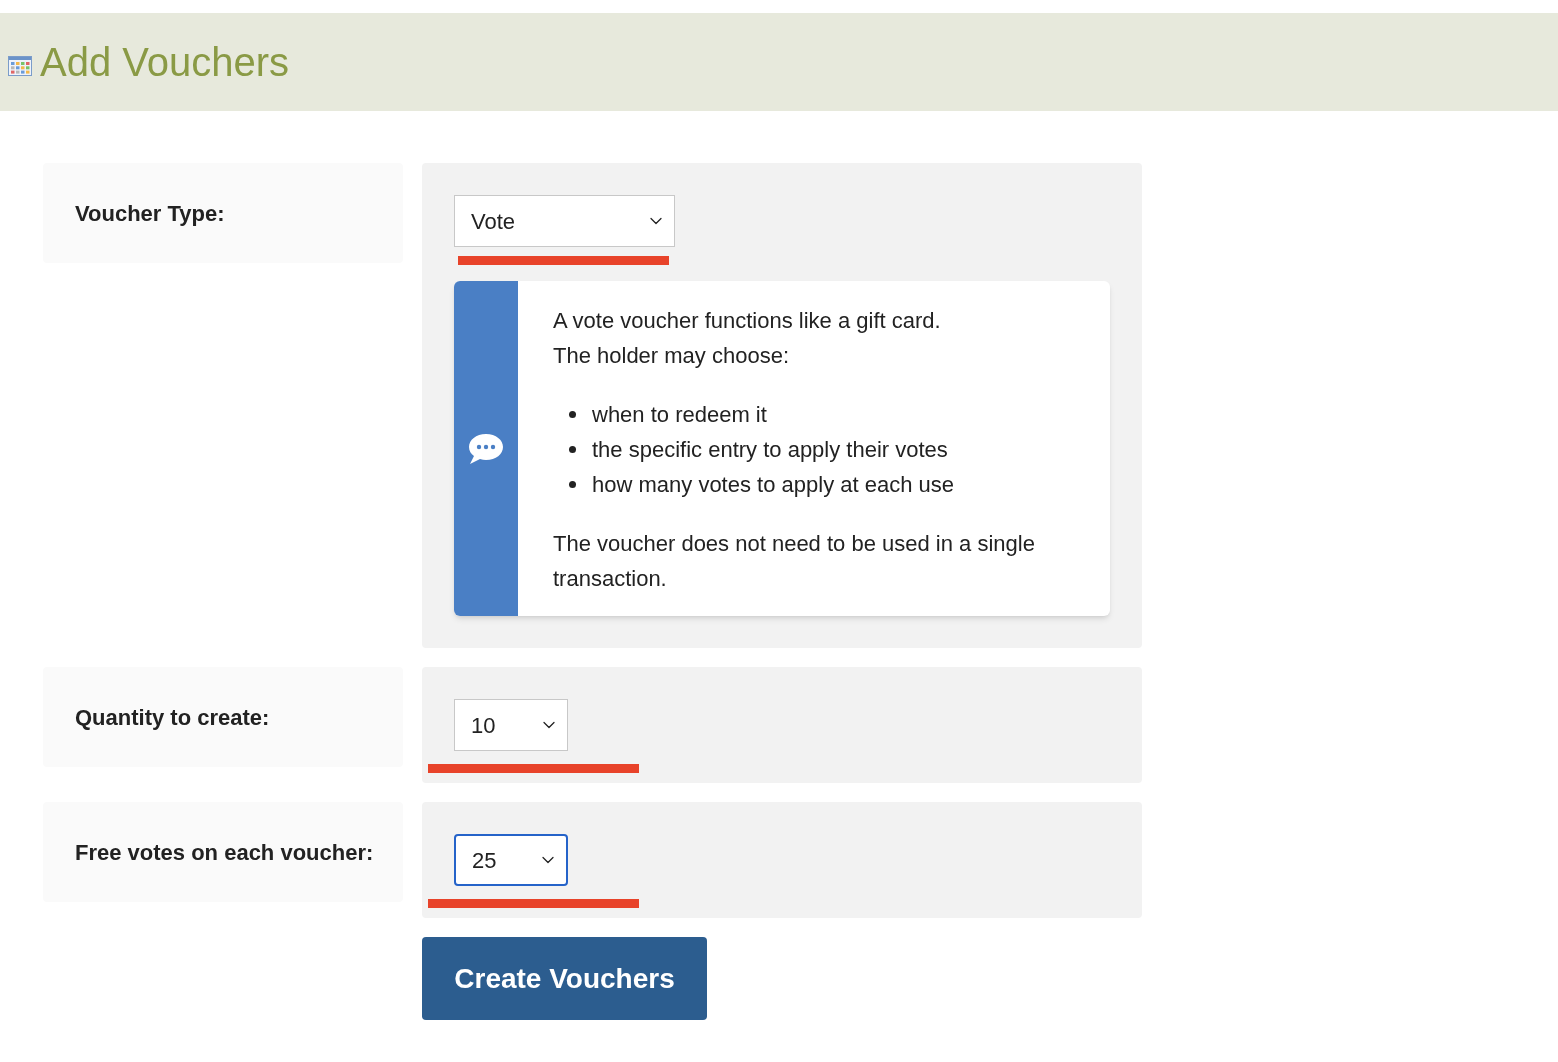  Describe the element at coordinates (511, 860) in the screenshot. I see `dropdown: 25` at that location.